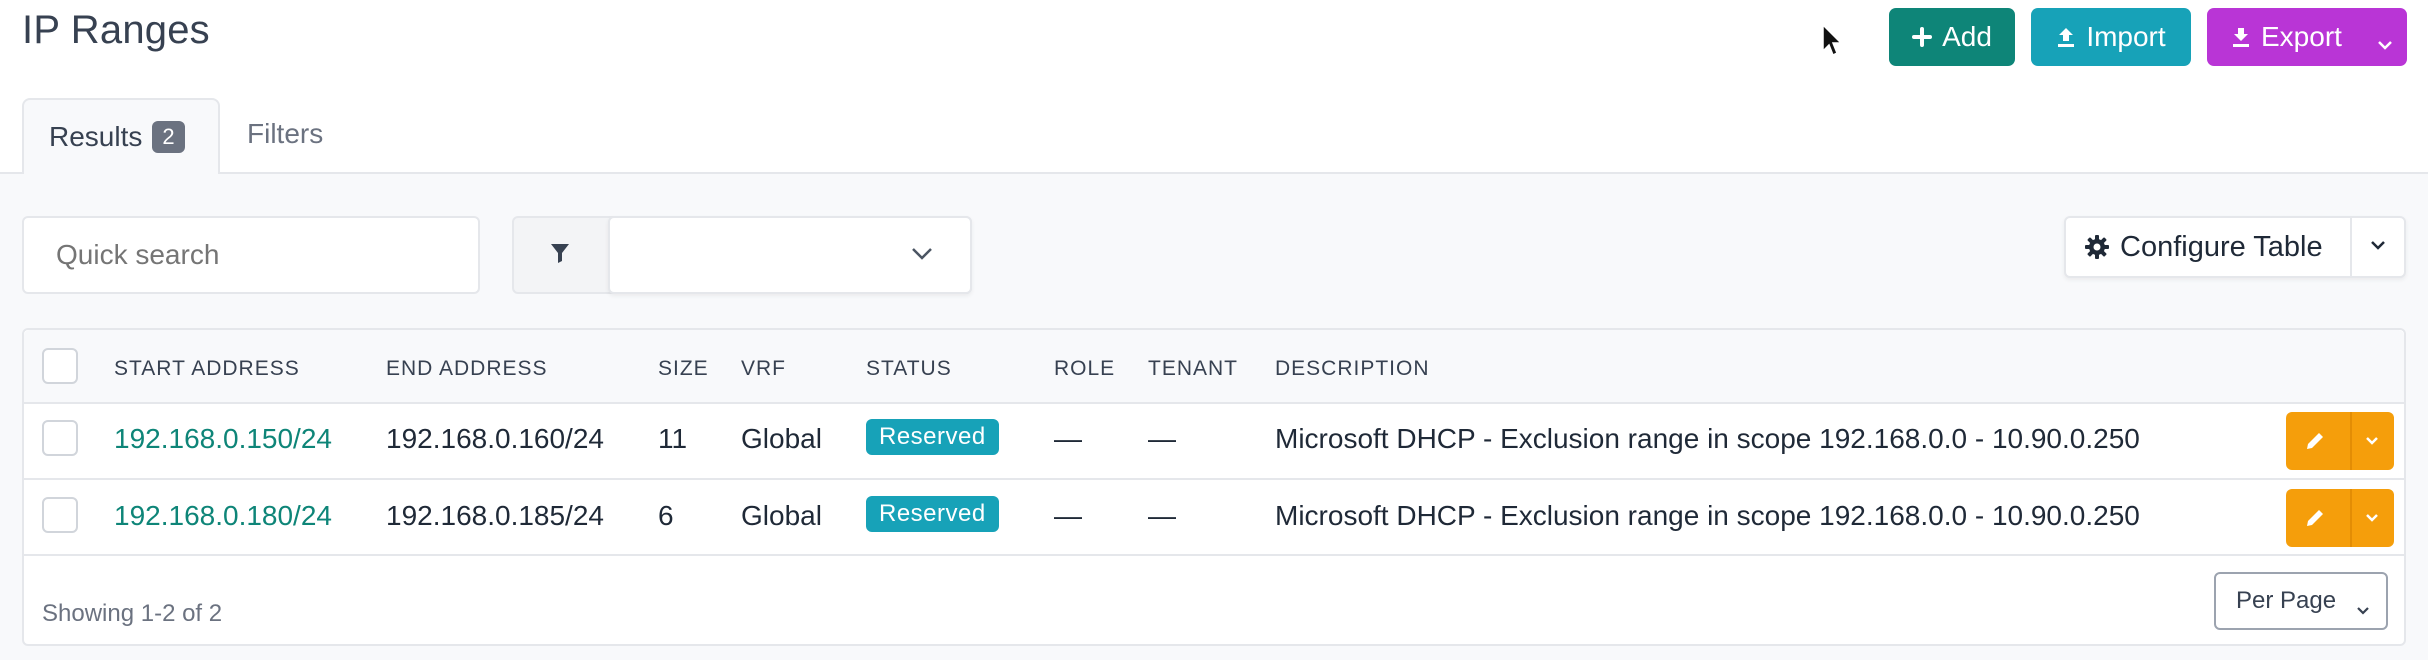 The height and width of the screenshot is (660, 2428). What do you see at coordinates (2221, 246) in the screenshot?
I see `configure-table-label: Configure Table` at bounding box center [2221, 246].